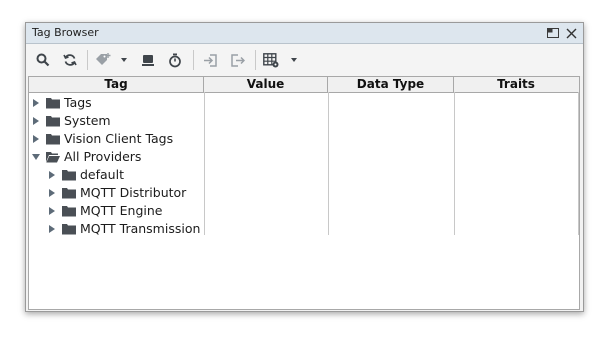  What do you see at coordinates (78, 102) in the screenshot?
I see `tree-row-label: Tags` at bounding box center [78, 102].